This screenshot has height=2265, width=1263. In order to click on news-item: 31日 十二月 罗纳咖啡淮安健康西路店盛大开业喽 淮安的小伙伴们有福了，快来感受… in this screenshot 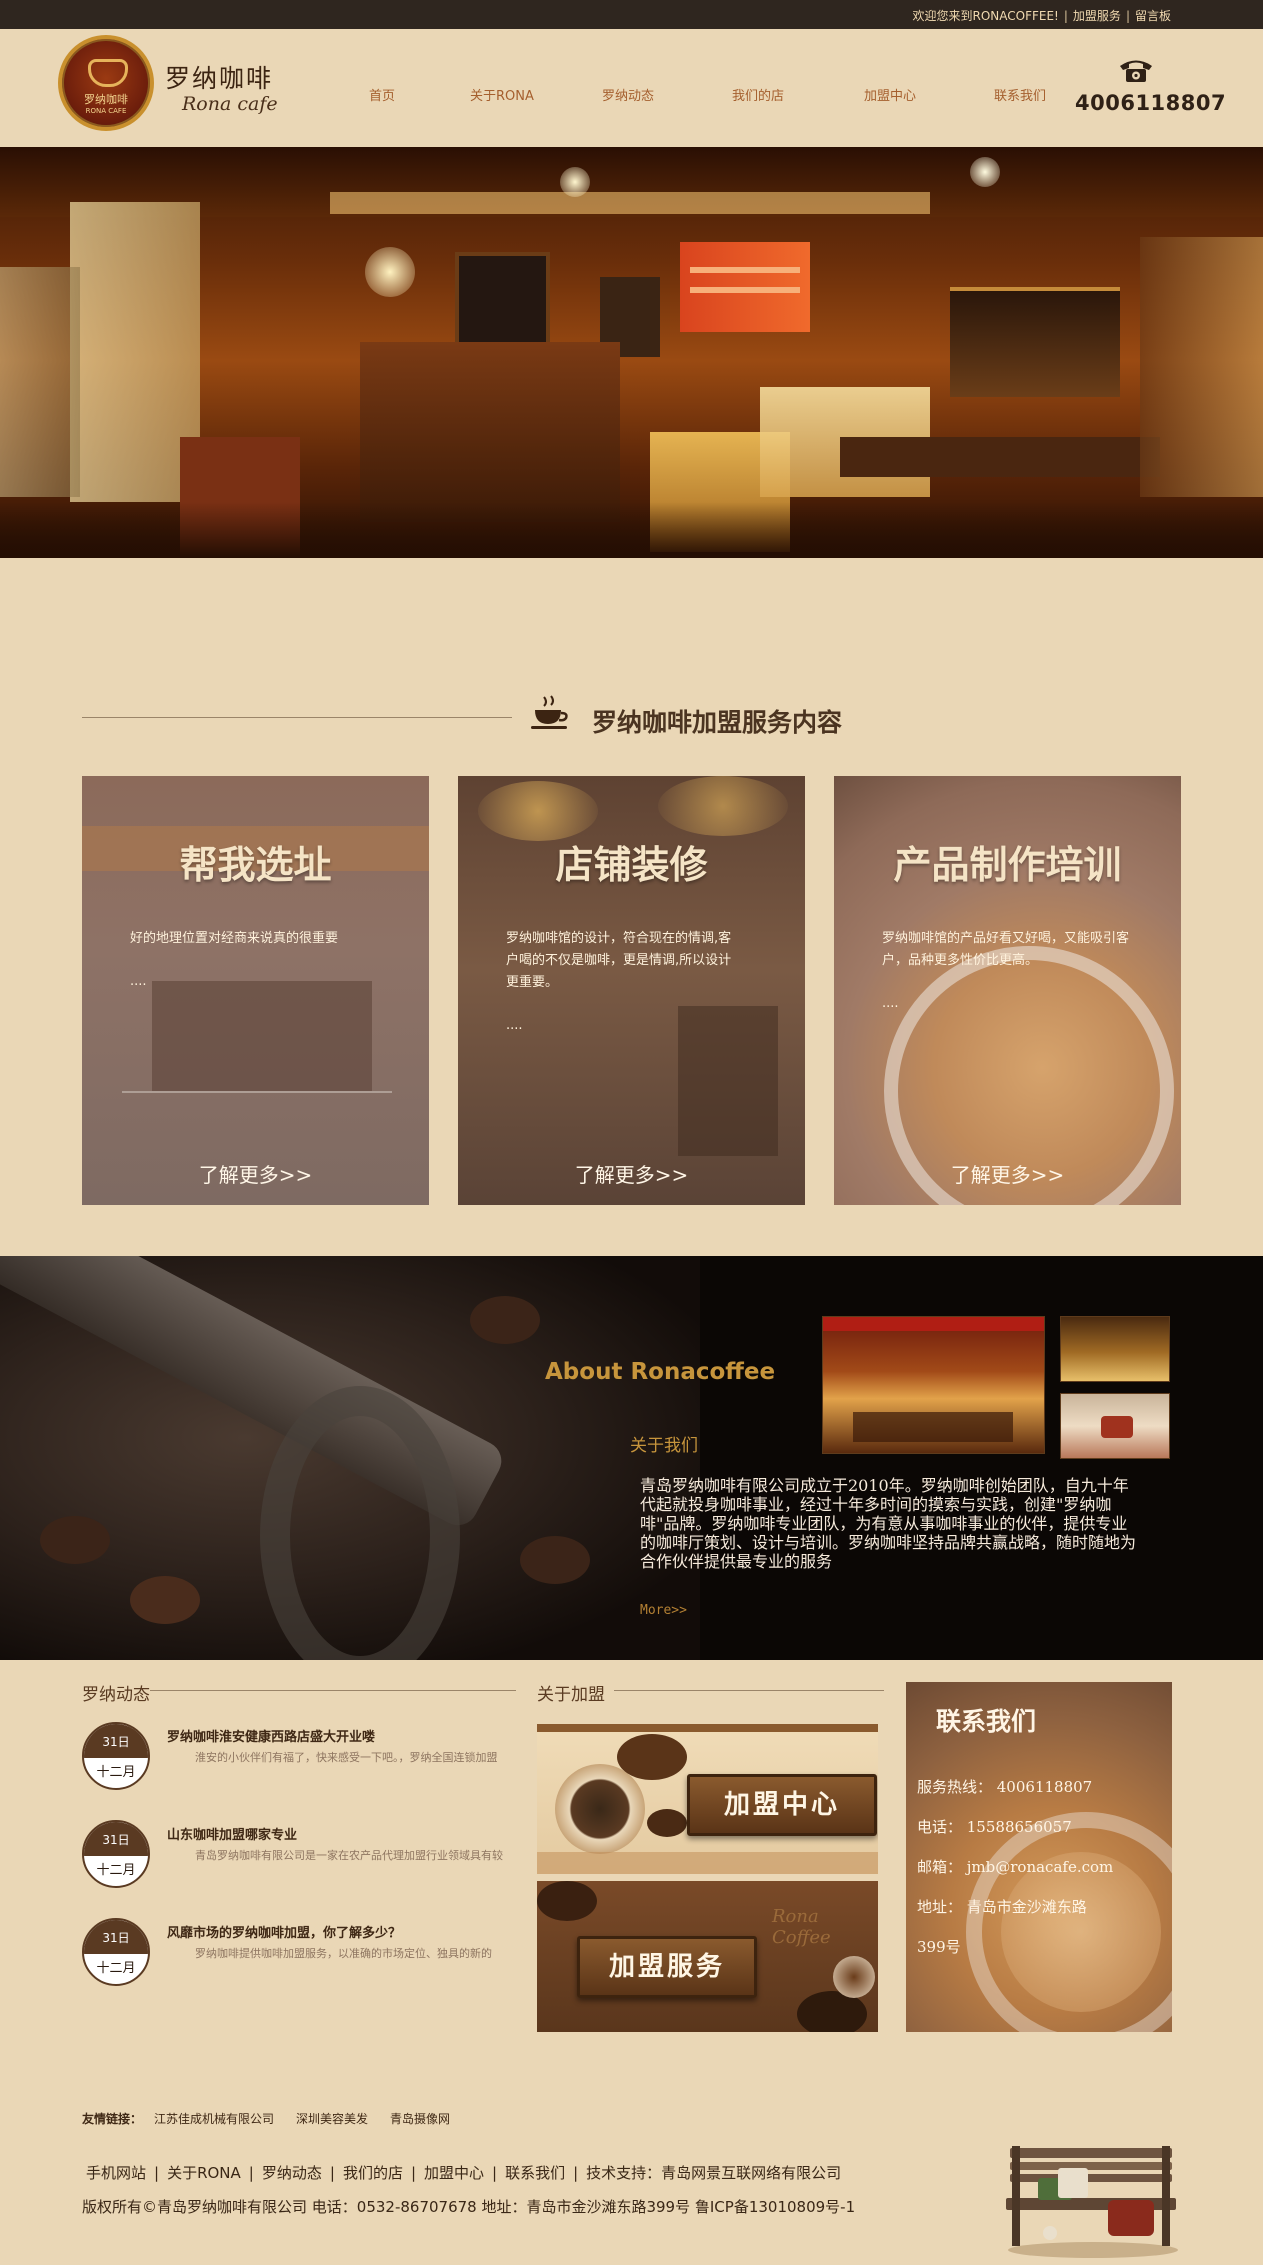, I will do `click(297, 1762)`.